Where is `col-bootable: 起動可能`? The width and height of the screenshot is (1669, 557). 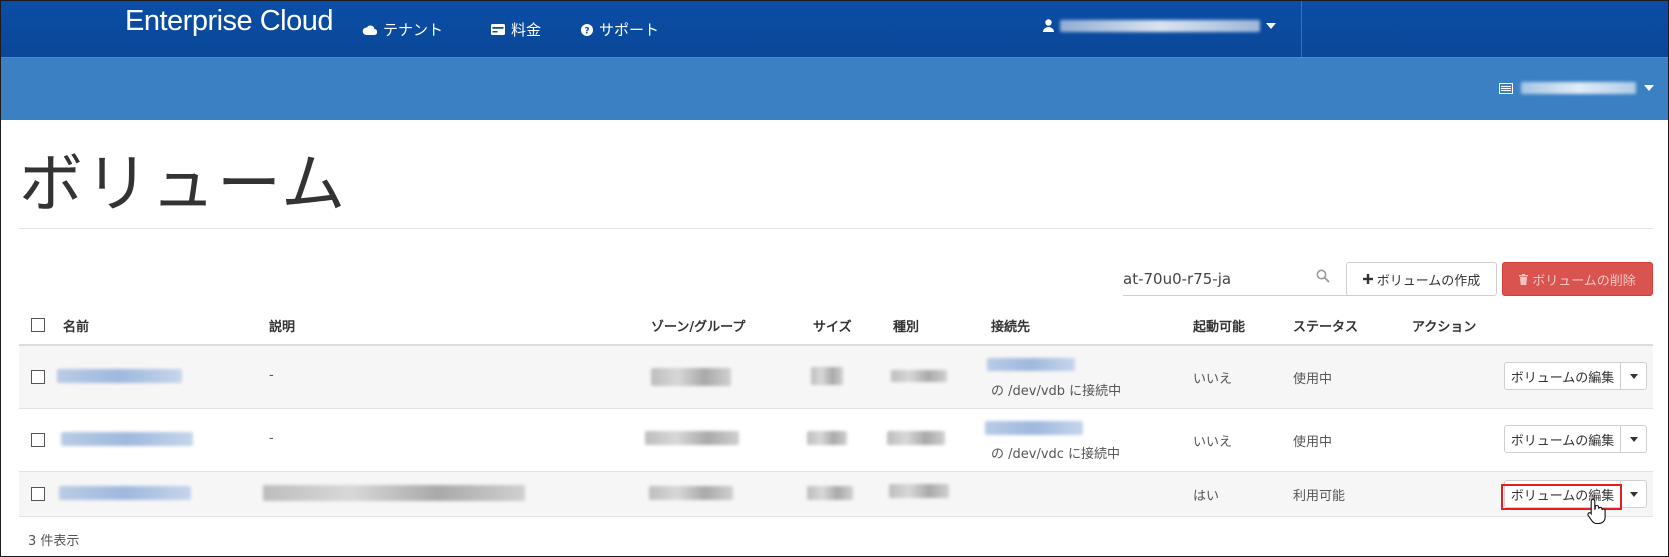
col-bootable: 起動可能 is located at coordinates (1219, 325).